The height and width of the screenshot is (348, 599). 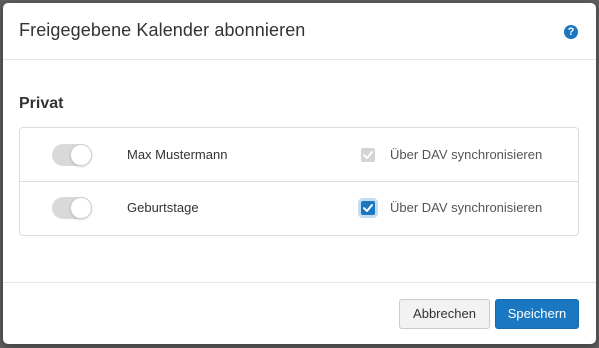 I want to click on help-icon: ?, so click(x=571, y=32).